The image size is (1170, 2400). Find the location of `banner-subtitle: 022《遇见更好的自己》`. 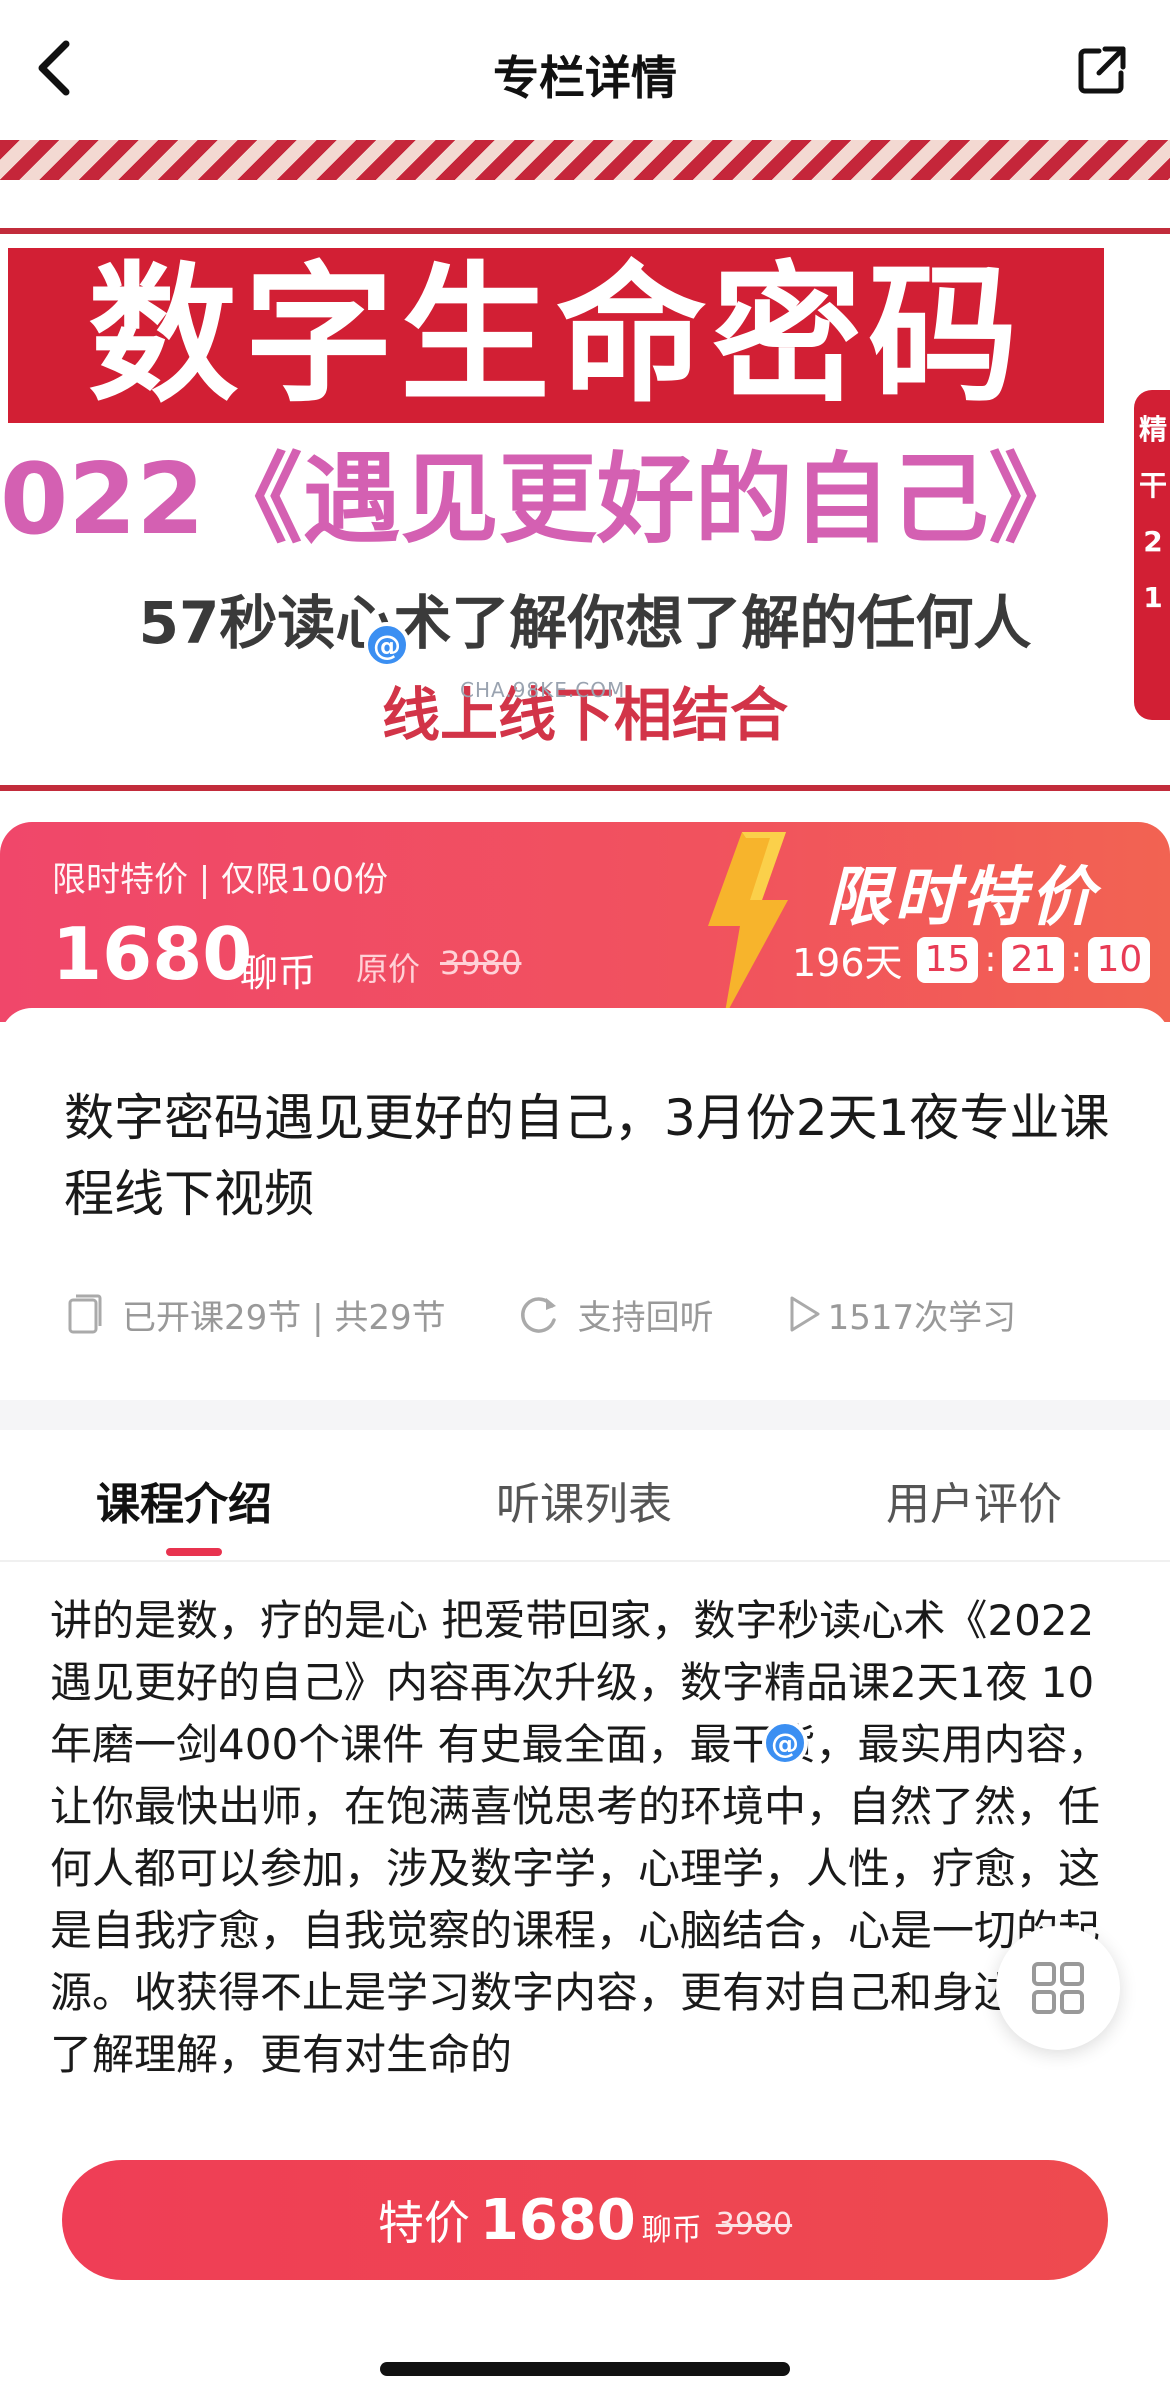

banner-subtitle: 022《遇见更好的自己》 is located at coordinates (543, 500).